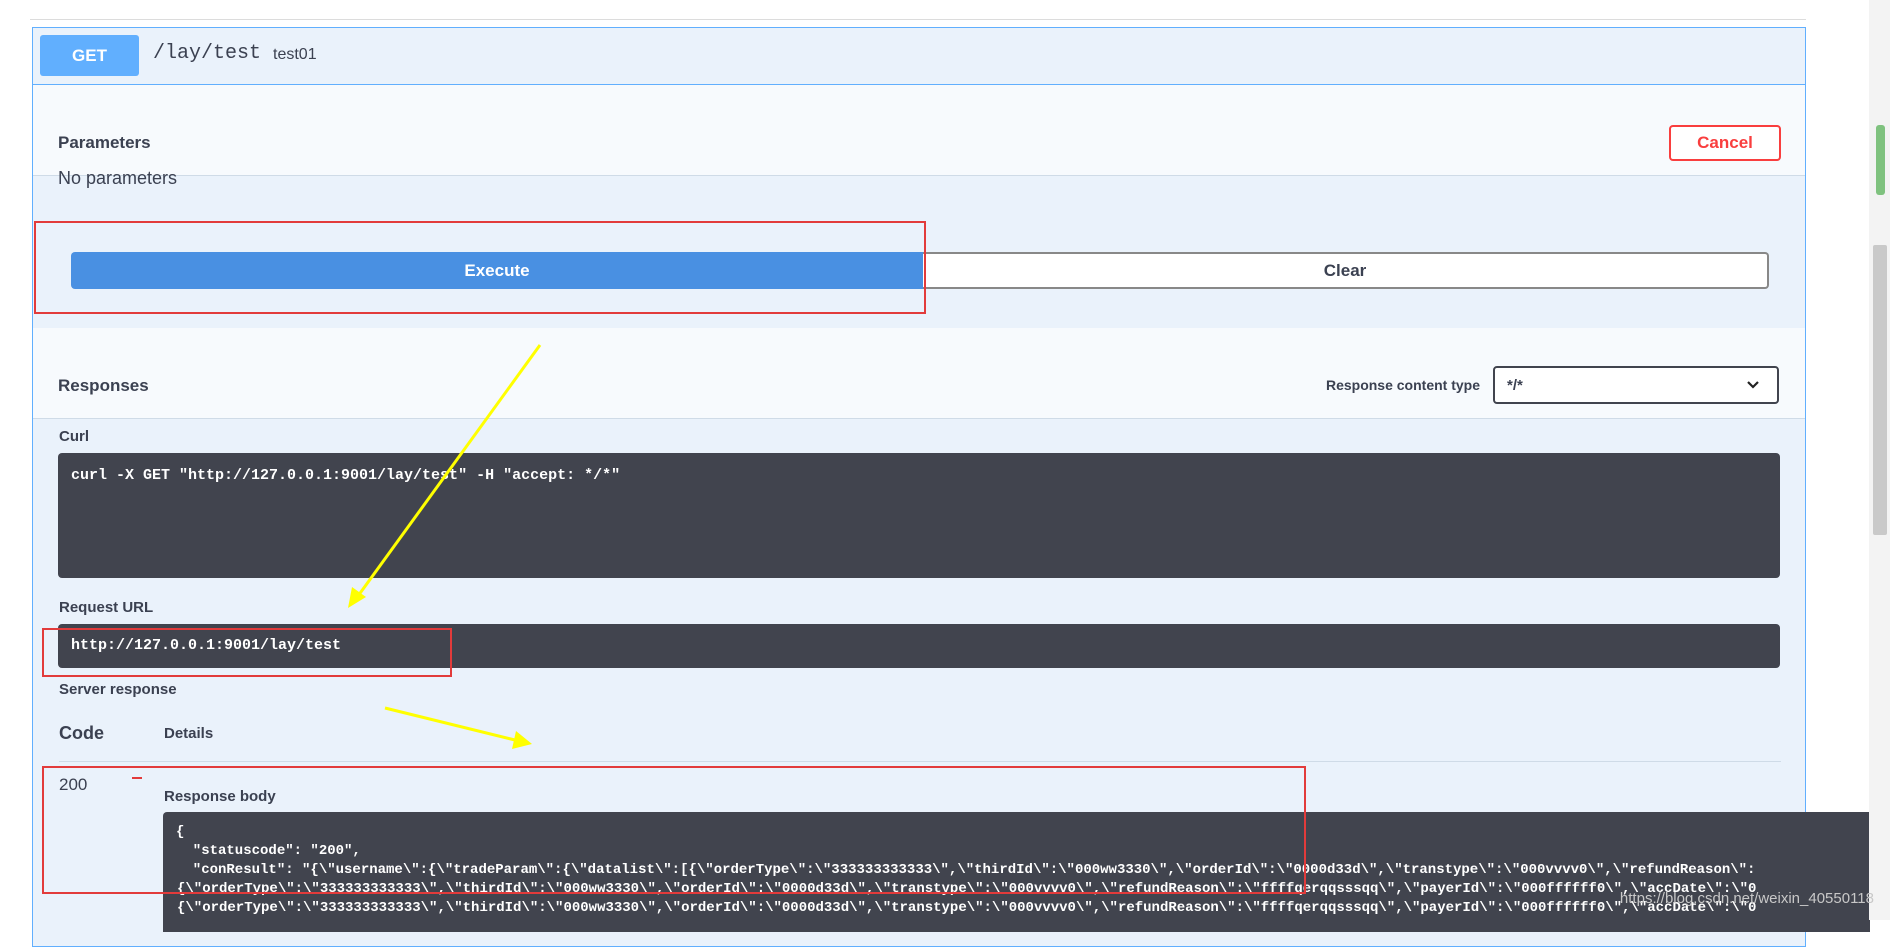  I want to click on annotation-arrow-2-head, so click(522, 740).